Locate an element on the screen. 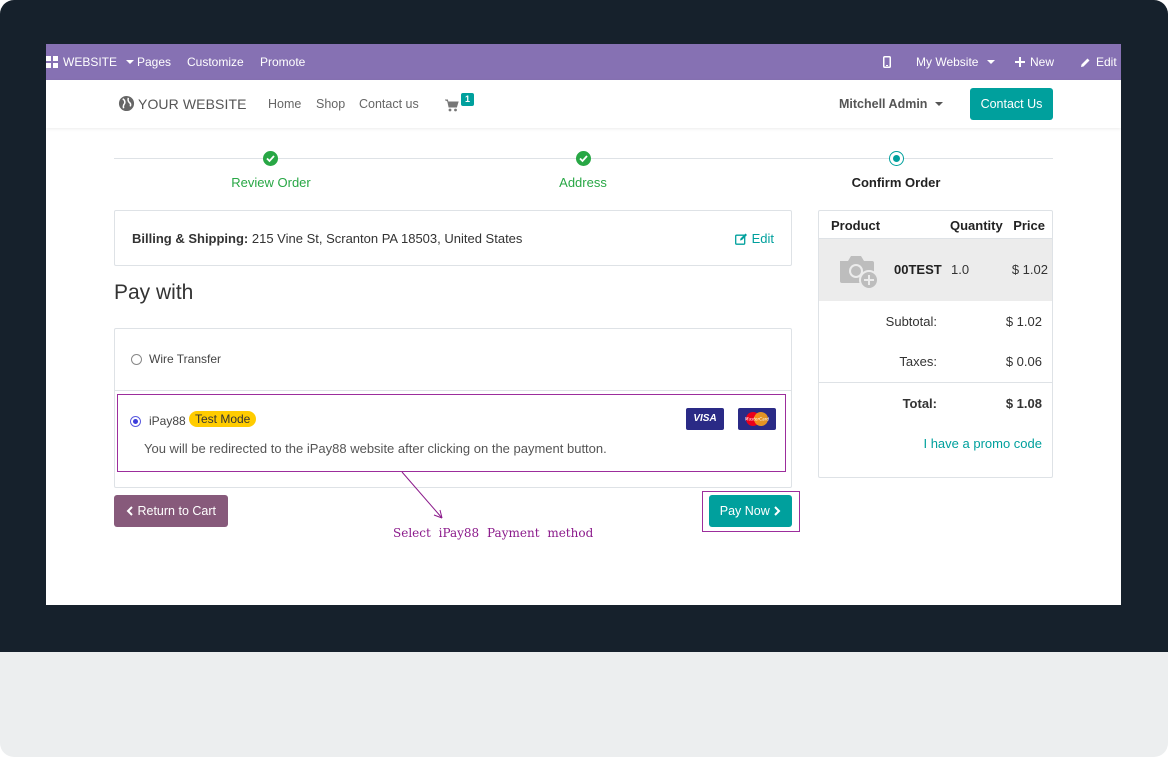 The width and height of the screenshot is (1168, 757). product-name: 00TEST is located at coordinates (918, 269).